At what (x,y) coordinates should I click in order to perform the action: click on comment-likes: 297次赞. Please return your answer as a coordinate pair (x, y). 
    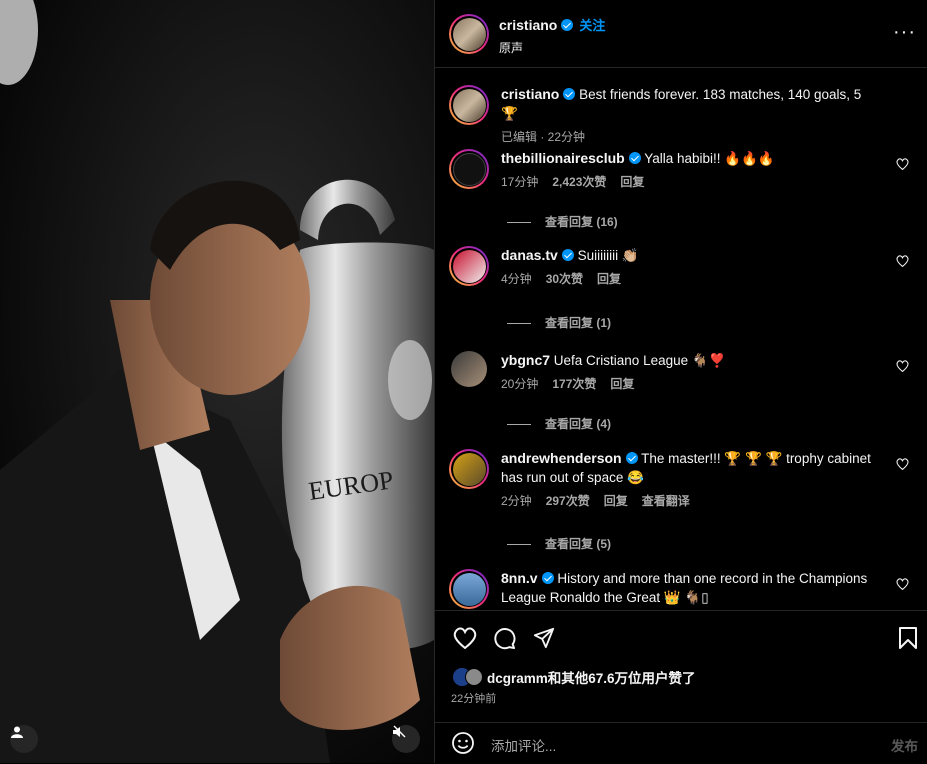
    Looking at the image, I should click on (568, 501).